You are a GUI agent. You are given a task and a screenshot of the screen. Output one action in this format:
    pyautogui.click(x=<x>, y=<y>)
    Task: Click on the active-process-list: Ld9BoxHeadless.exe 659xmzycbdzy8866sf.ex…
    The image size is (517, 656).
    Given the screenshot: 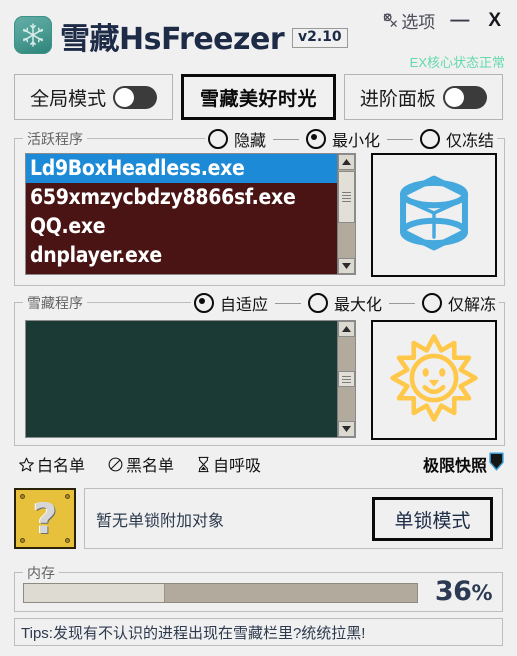 What is the action you would take?
    pyautogui.click(x=190, y=214)
    